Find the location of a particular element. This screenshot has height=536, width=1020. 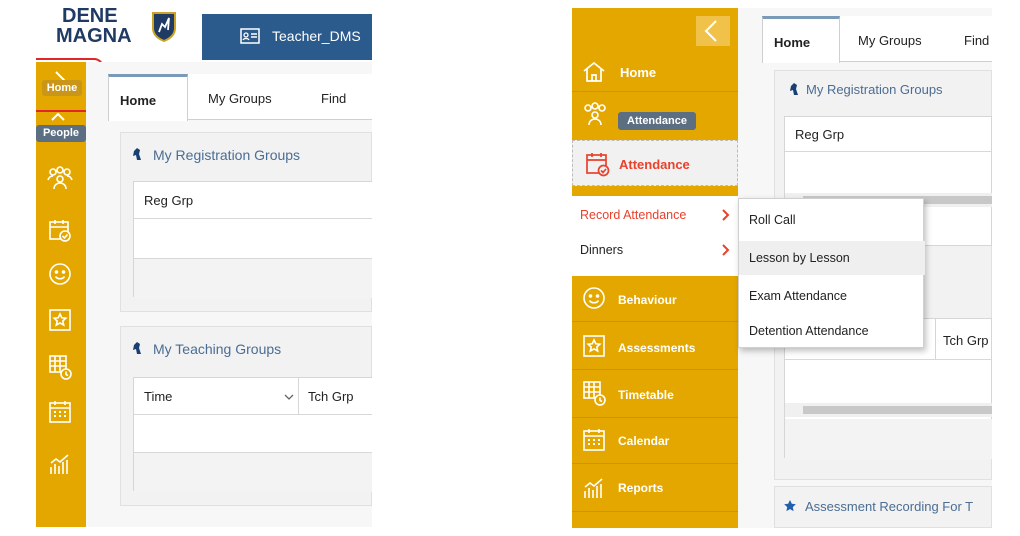

submenu-record-attendance: Record Attendance is located at coordinates (655, 215).